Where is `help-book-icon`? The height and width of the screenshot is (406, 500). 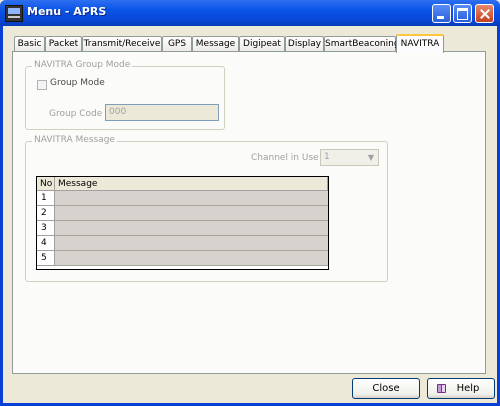 help-book-icon is located at coordinates (441, 388).